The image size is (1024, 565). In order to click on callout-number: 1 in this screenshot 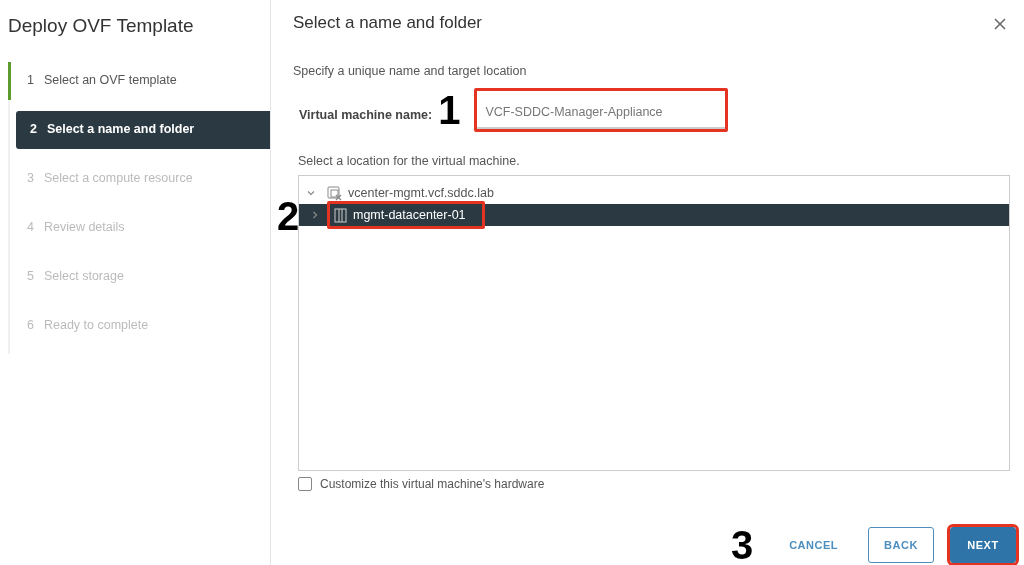, I will do `click(449, 110)`.